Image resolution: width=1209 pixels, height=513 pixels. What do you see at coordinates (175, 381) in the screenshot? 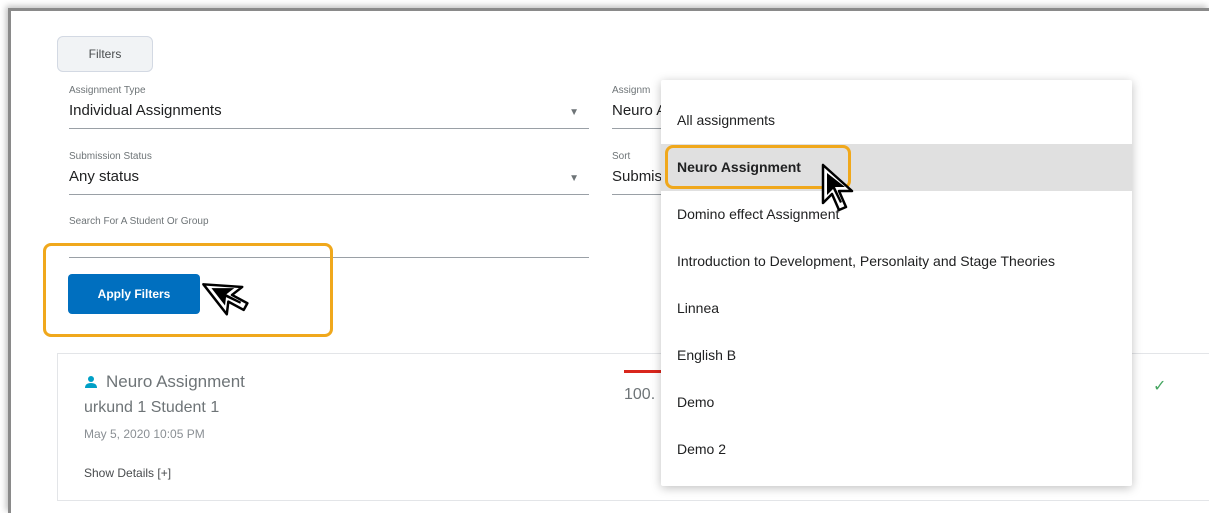
I see `submission-title: Neuro Assignment` at bounding box center [175, 381].